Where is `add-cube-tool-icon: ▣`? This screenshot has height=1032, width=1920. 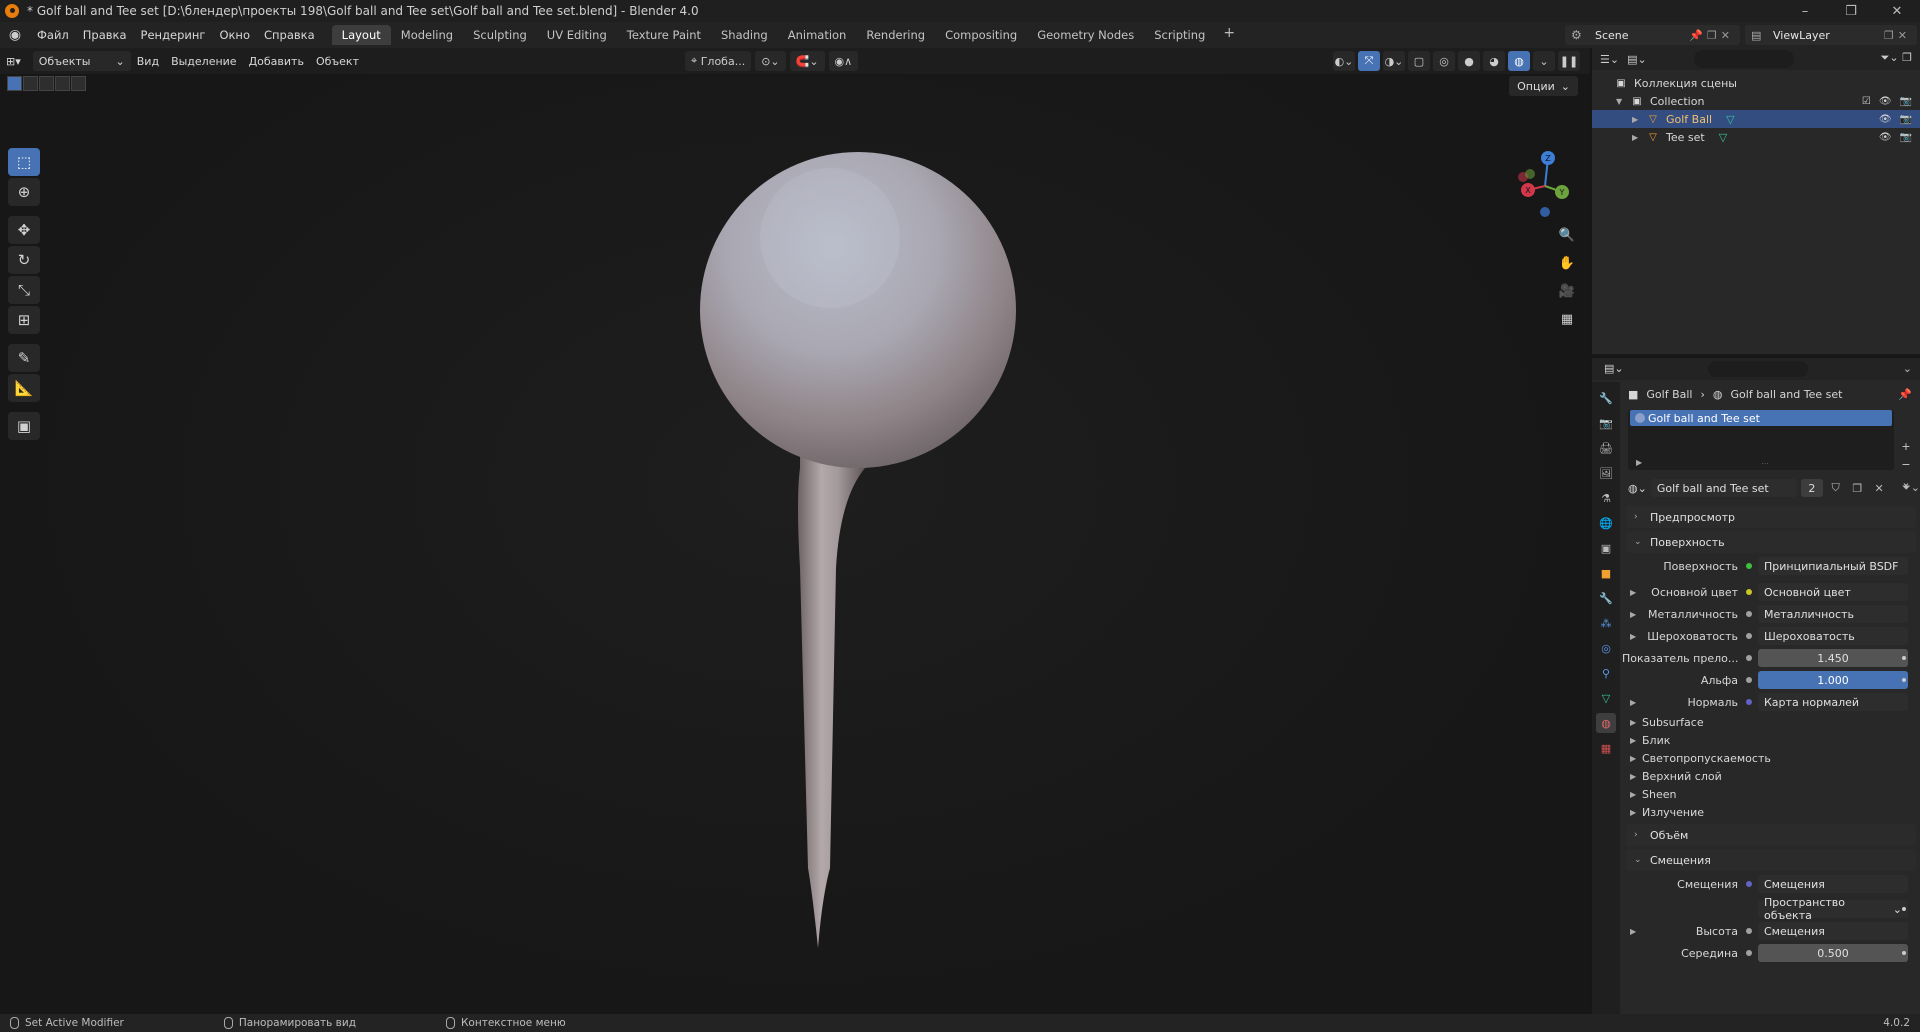
add-cube-tool-icon: ▣ is located at coordinates (24, 426).